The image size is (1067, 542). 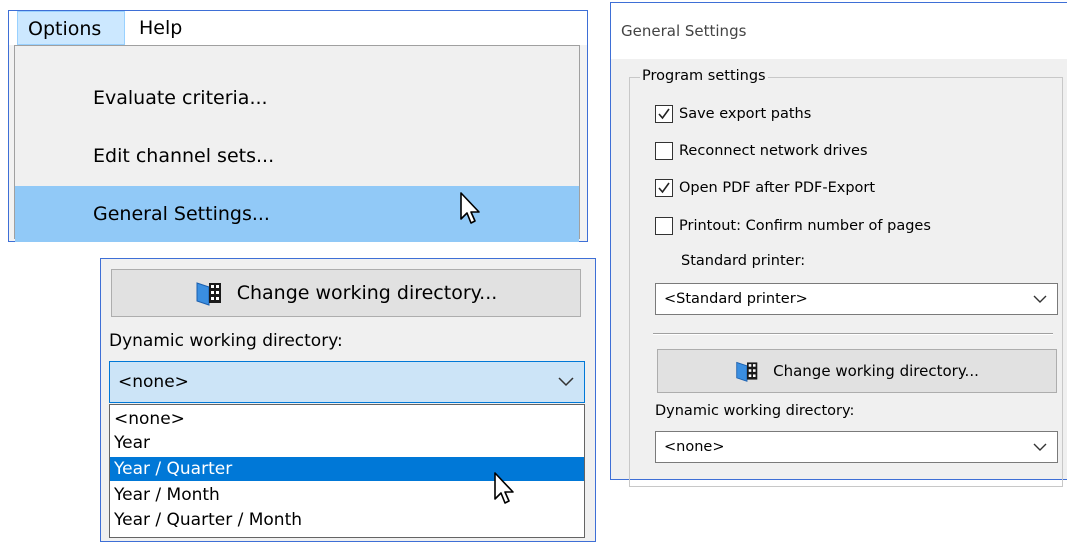 What do you see at coordinates (839, 31) in the screenshot?
I see `dialog-title: General Settings` at bounding box center [839, 31].